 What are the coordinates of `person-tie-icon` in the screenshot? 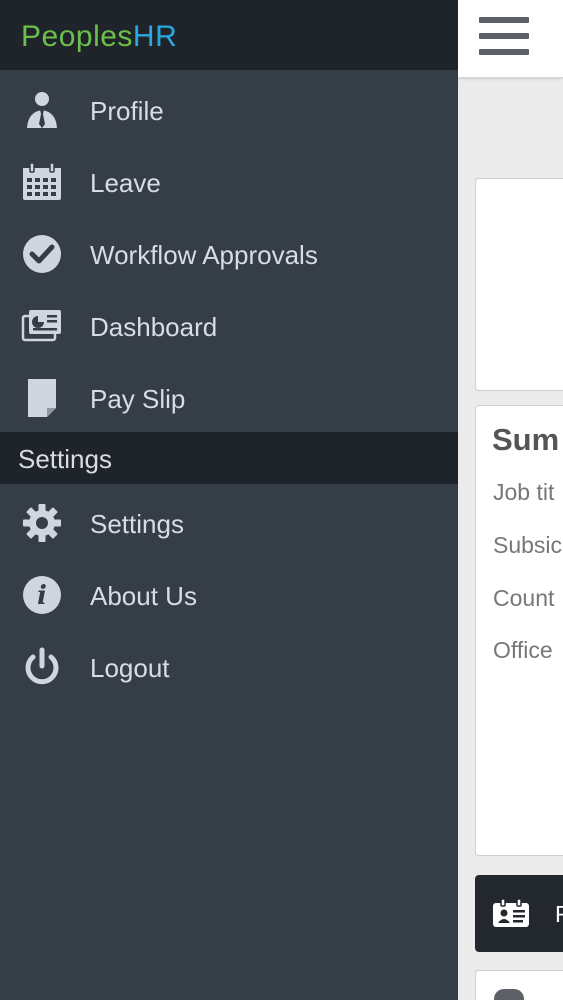 It's located at (42, 110).